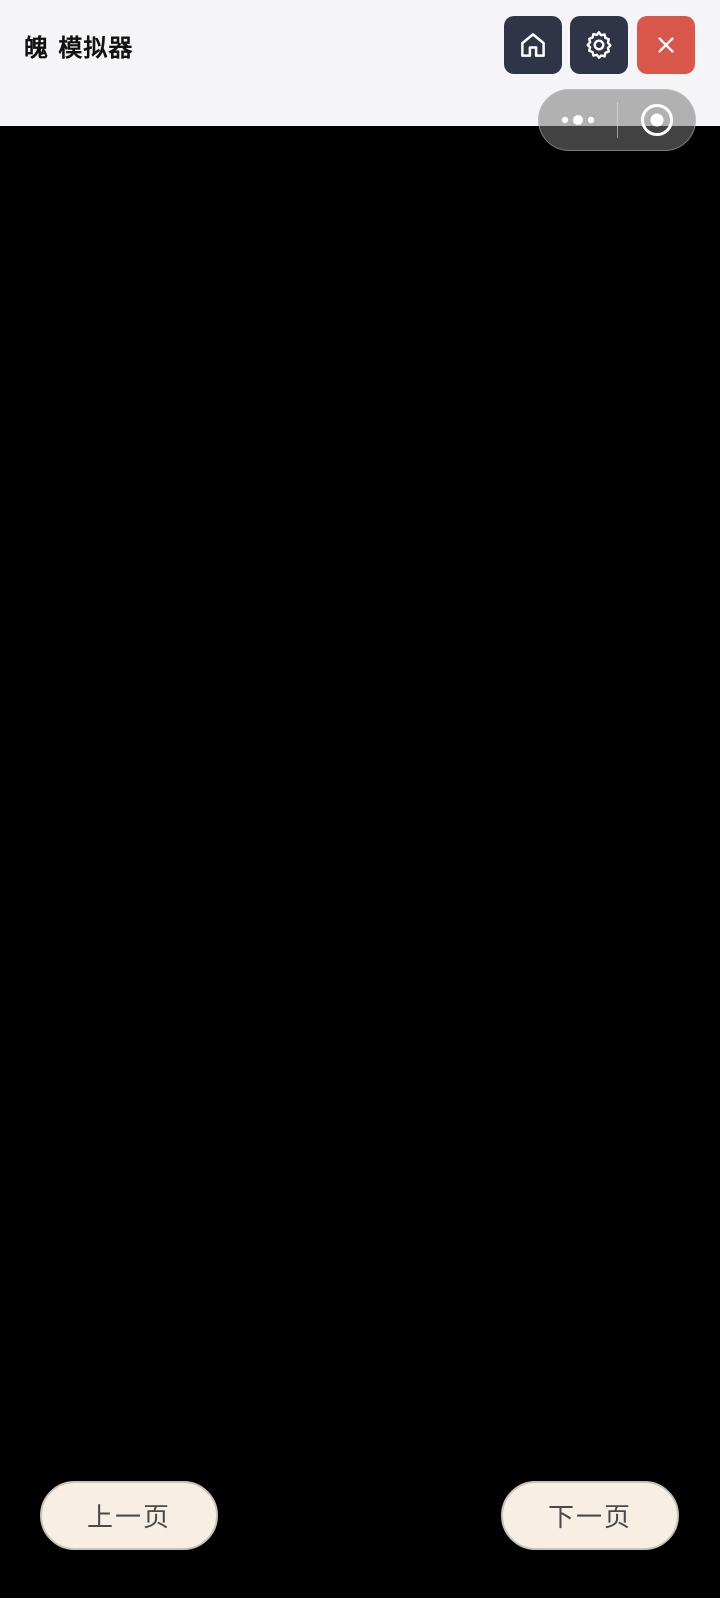 The image size is (720, 1598). I want to click on mini-program-capsule, so click(617, 120).